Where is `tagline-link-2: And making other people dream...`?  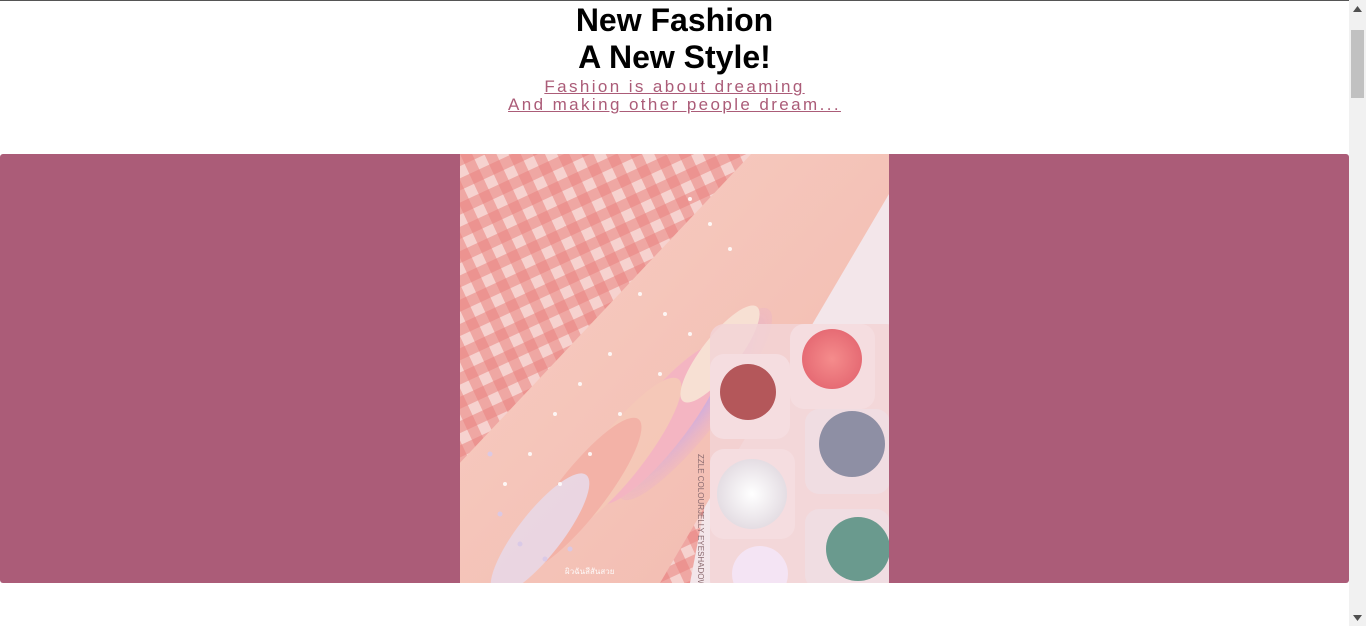 tagline-link-2: And making other people dream... is located at coordinates (674, 105).